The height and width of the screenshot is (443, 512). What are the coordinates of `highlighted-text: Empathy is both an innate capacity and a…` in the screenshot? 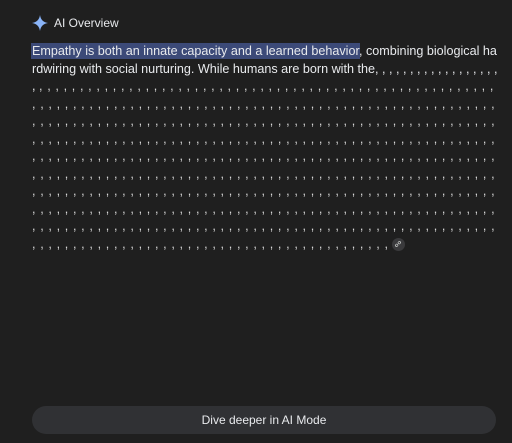 It's located at (195, 51).